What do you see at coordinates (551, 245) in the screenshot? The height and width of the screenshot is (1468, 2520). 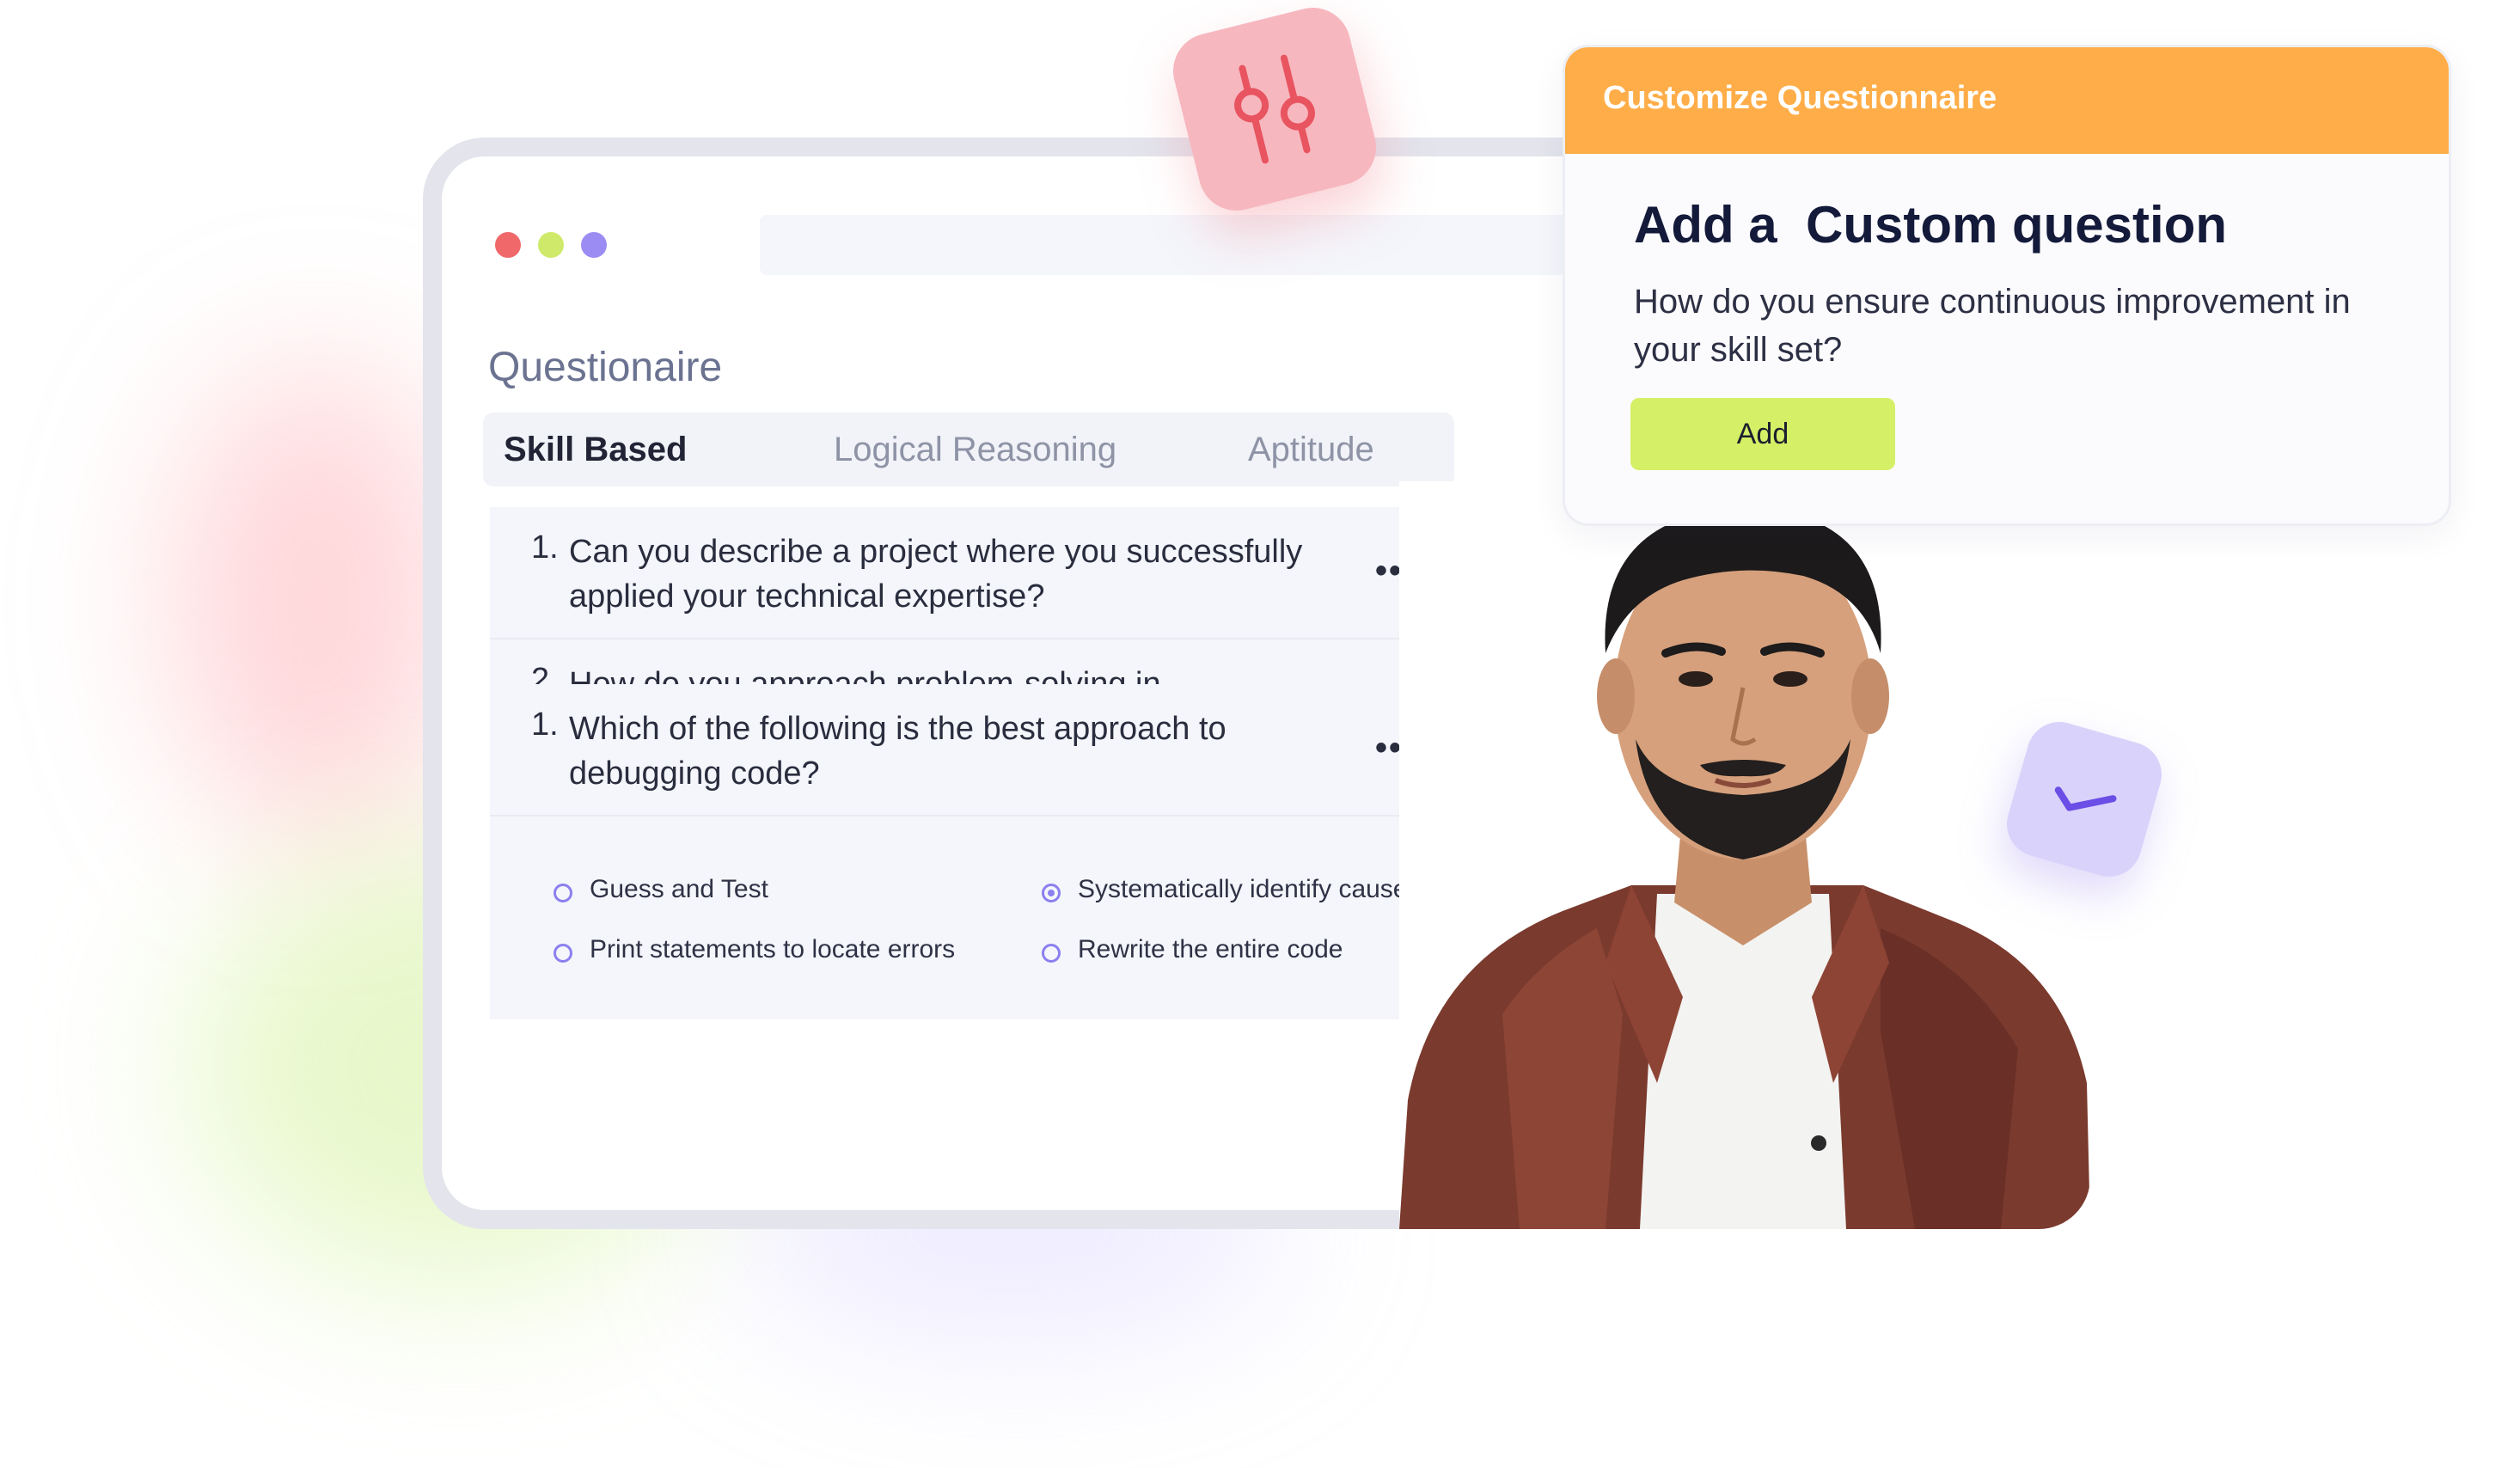 I see `minimize-dot` at bounding box center [551, 245].